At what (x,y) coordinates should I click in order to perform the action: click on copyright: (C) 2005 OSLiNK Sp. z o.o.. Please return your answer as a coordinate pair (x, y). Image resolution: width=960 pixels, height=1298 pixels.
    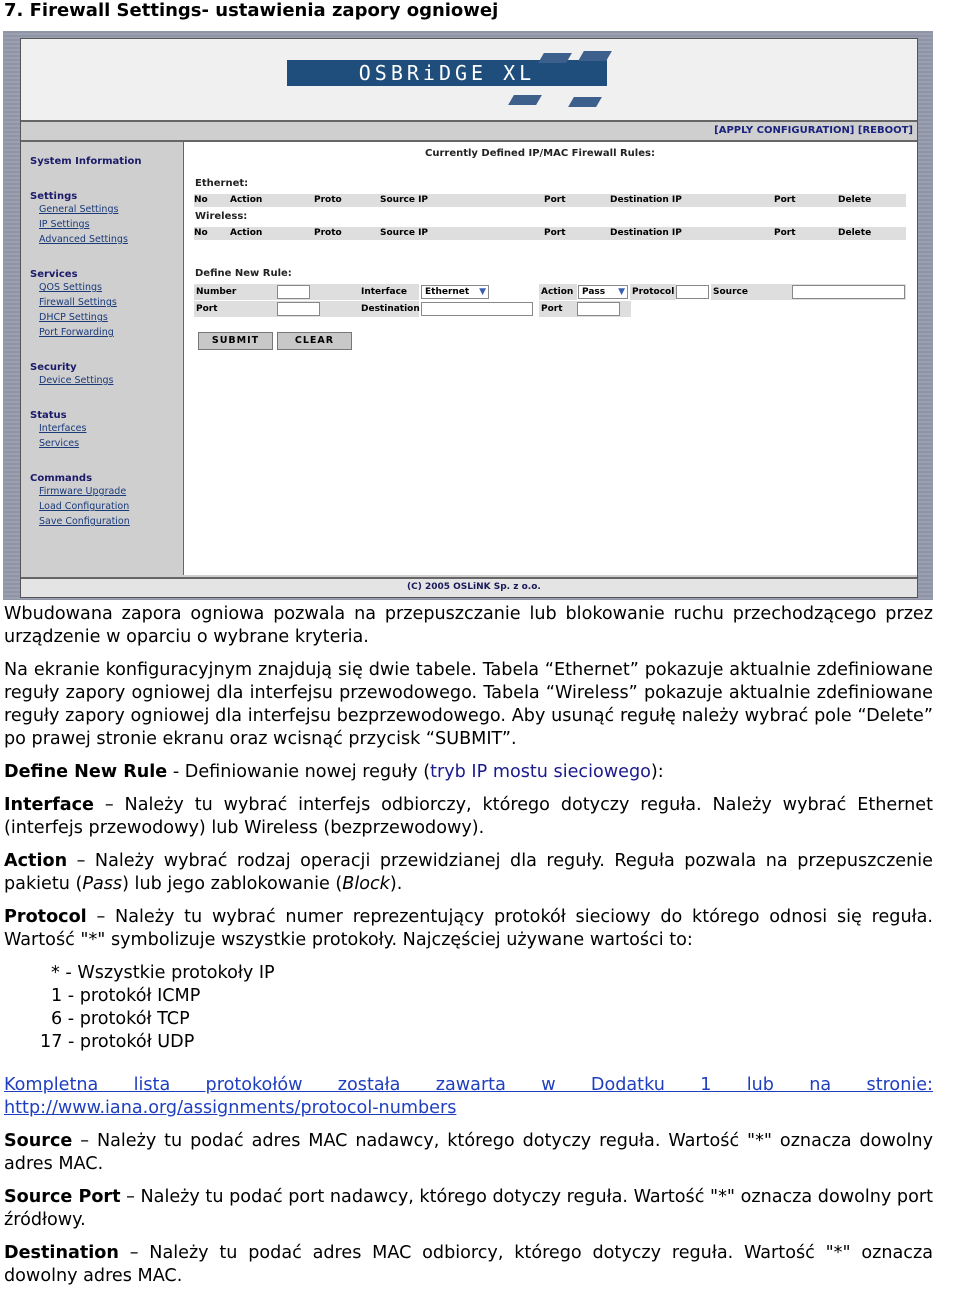
    Looking at the image, I should click on (474, 587).